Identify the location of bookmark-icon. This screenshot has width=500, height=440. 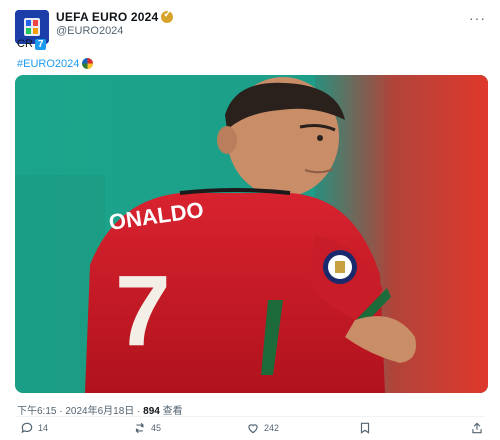
(365, 428).